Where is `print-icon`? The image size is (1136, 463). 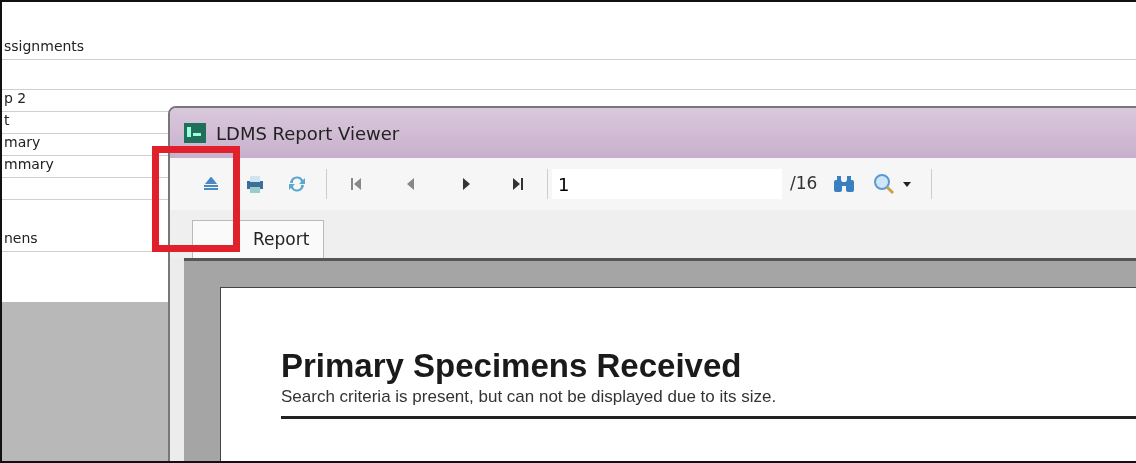 print-icon is located at coordinates (255, 184).